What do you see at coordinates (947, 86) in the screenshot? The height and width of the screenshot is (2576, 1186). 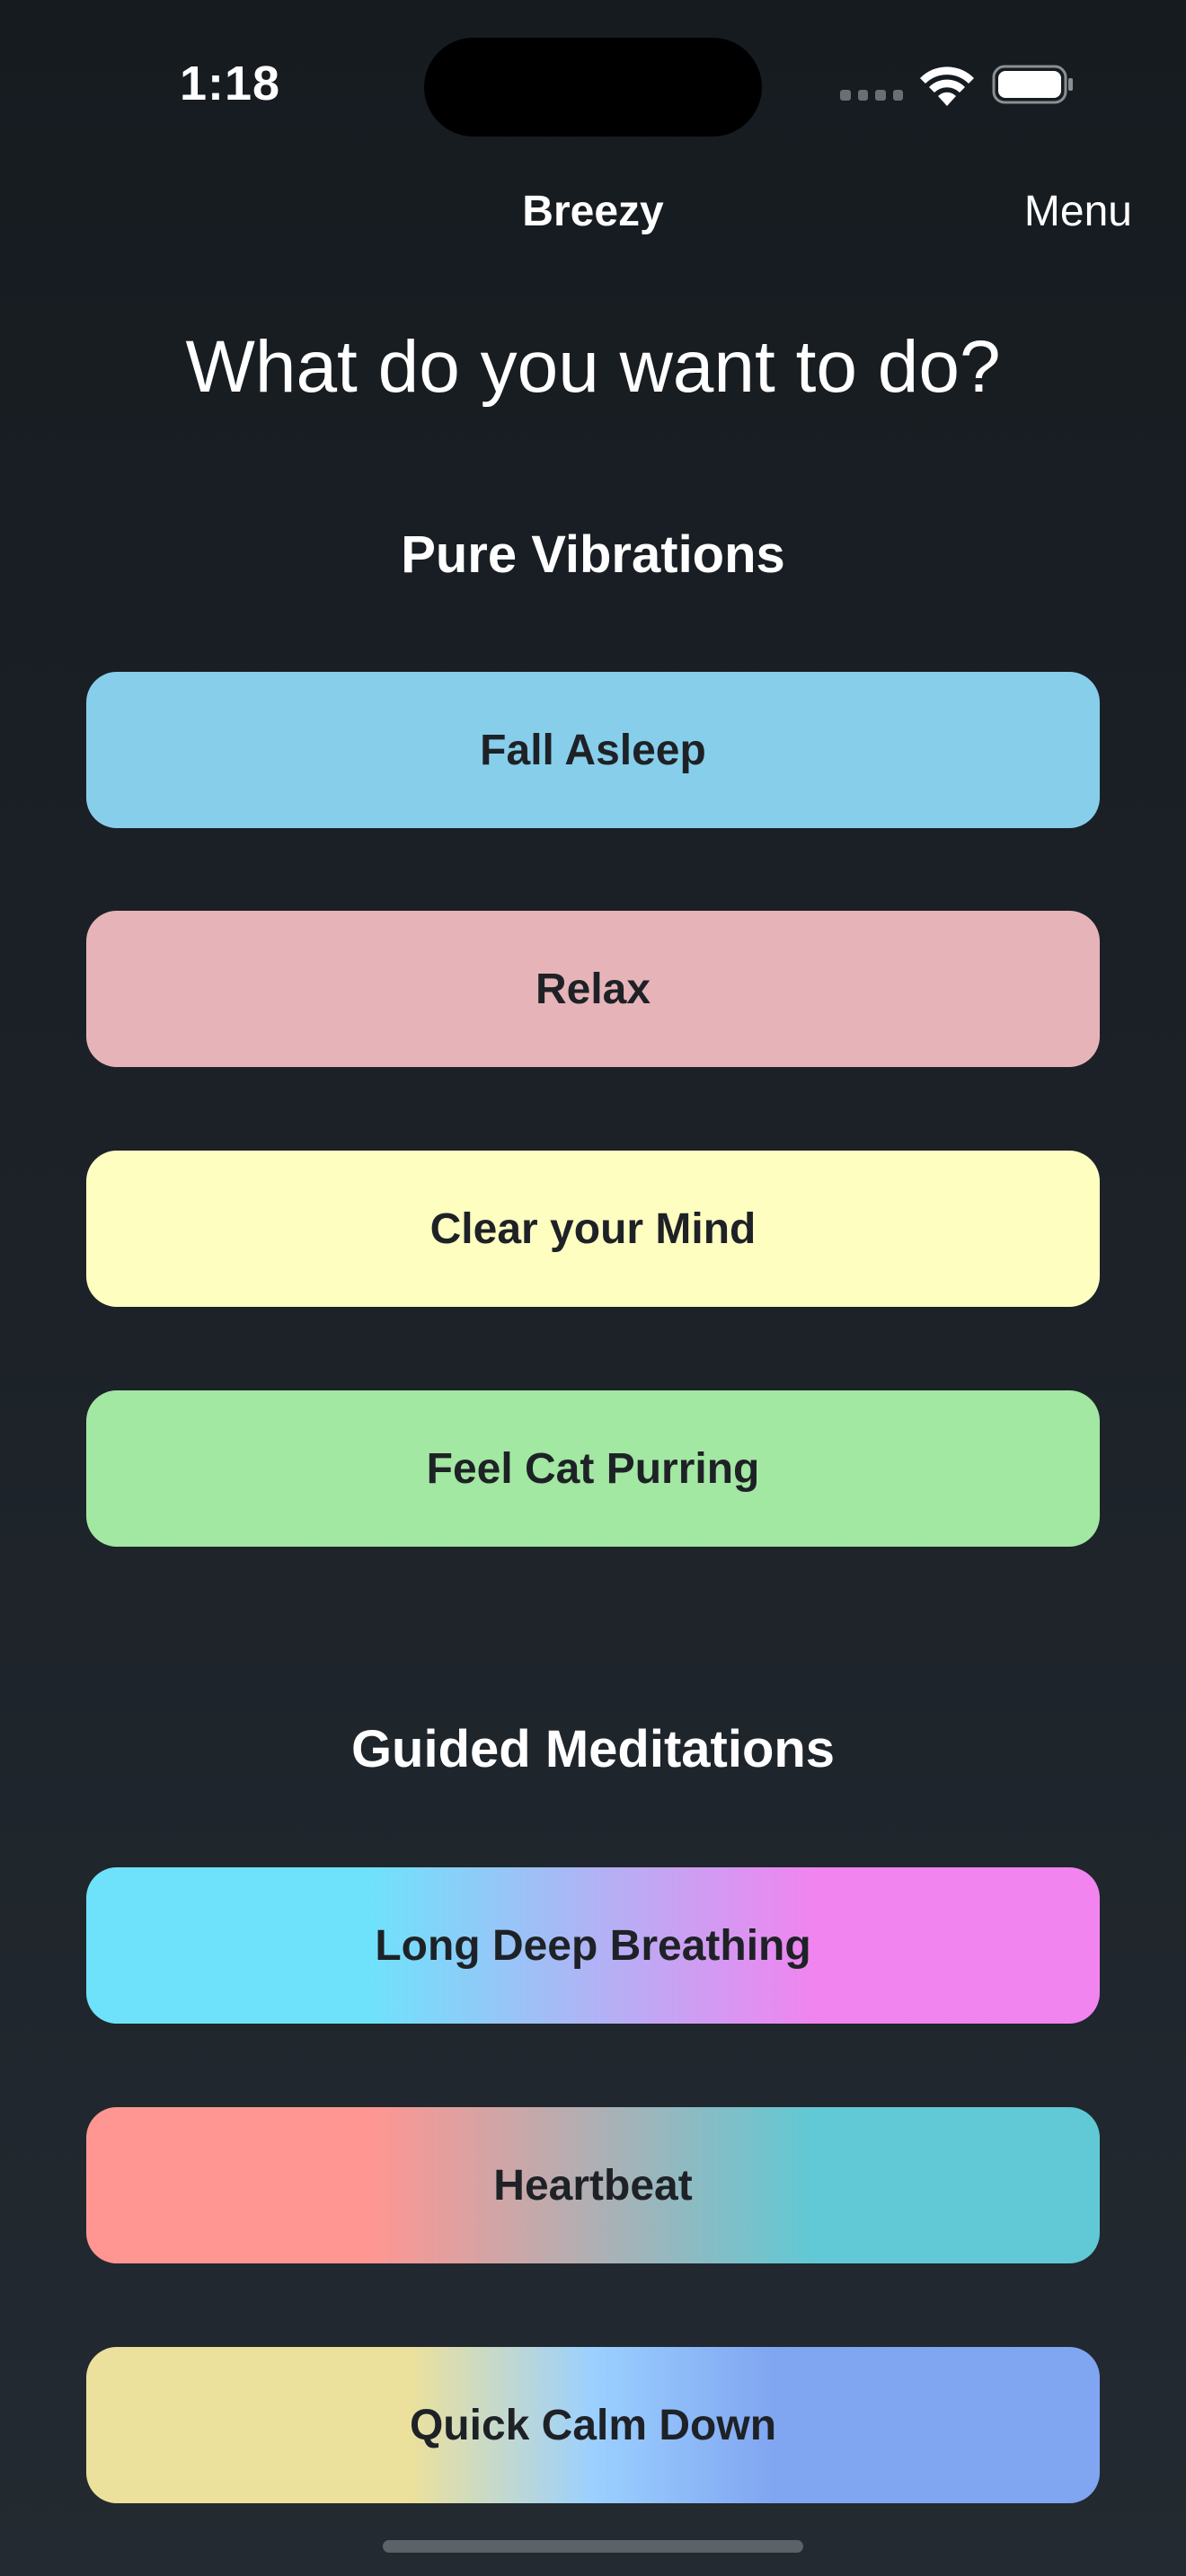 I see `wifi-icon` at bounding box center [947, 86].